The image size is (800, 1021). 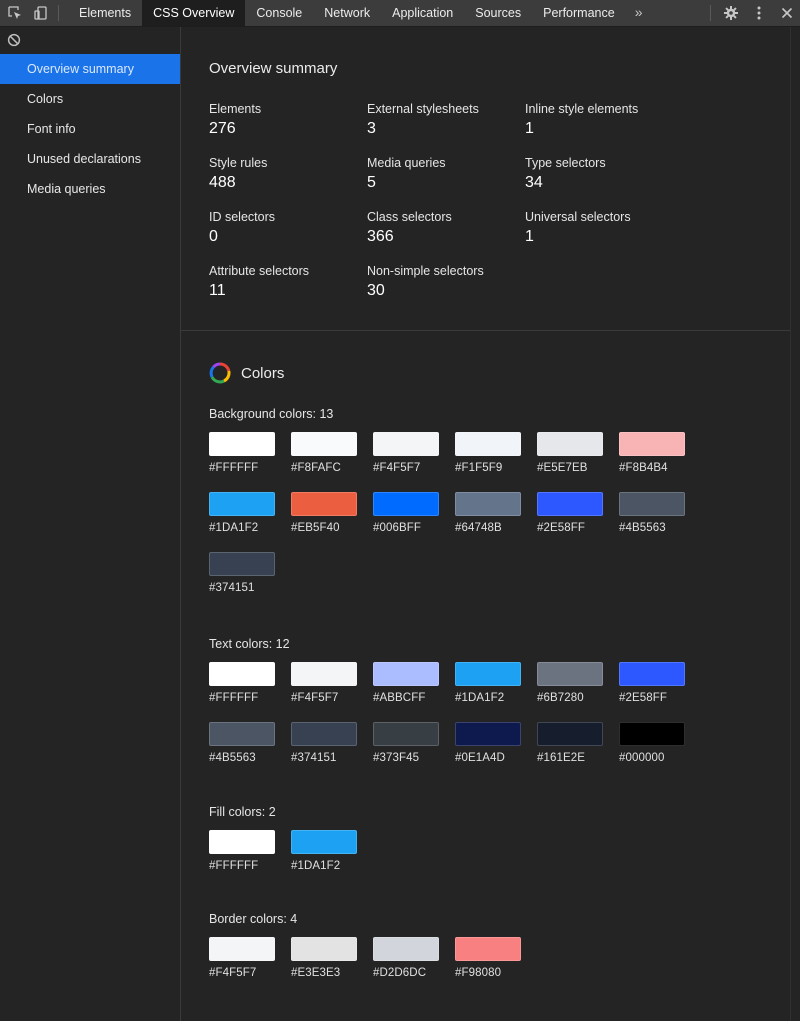 I want to click on tab-elements: Elements, so click(x=105, y=13).